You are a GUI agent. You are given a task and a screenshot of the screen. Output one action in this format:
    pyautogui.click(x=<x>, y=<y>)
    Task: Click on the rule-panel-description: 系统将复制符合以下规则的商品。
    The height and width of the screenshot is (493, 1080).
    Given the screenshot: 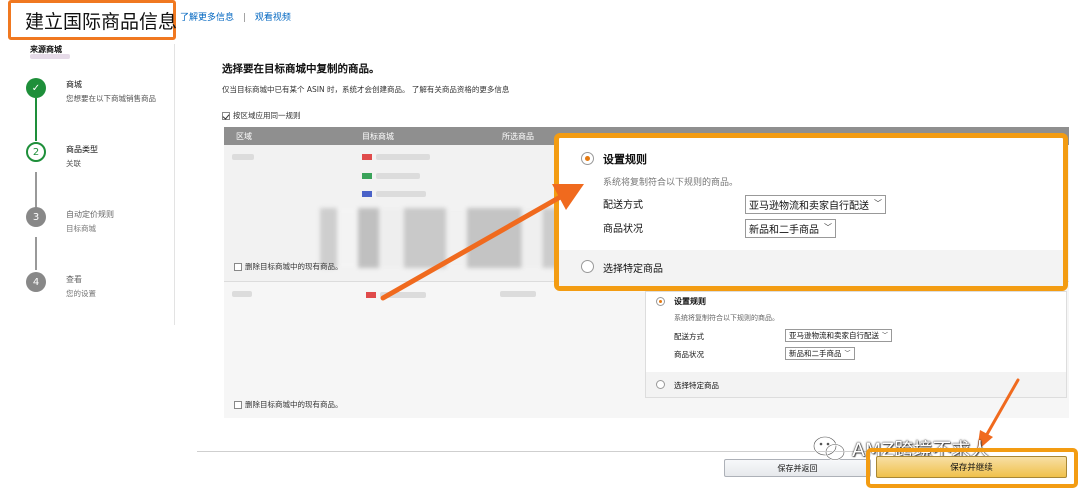 What is the action you would take?
    pyautogui.click(x=726, y=318)
    